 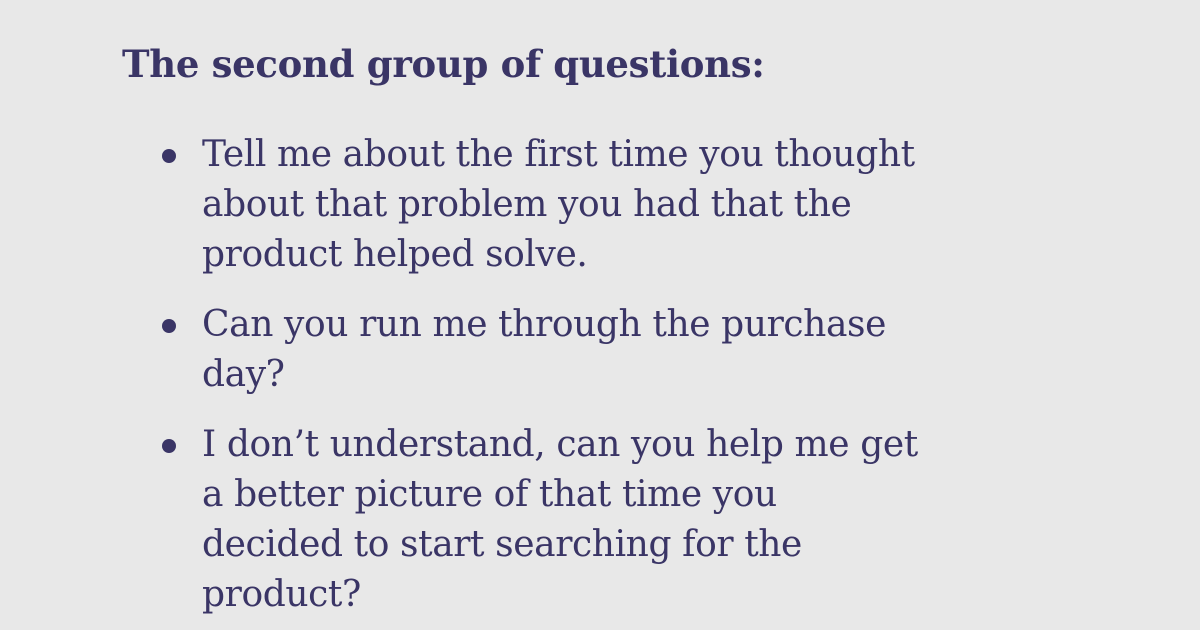 I want to click on question-line: Can you run me through the purchase, so click(x=544, y=324).